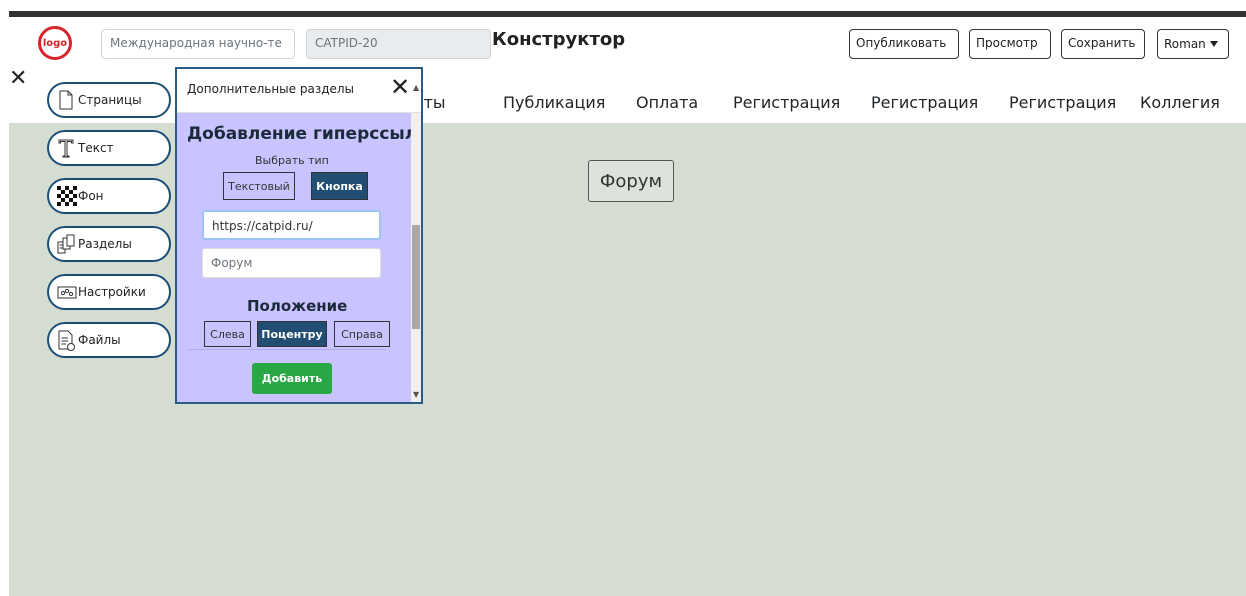  What do you see at coordinates (1185, 44) in the screenshot?
I see `user-name: Roman` at bounding box center [1185, 44].